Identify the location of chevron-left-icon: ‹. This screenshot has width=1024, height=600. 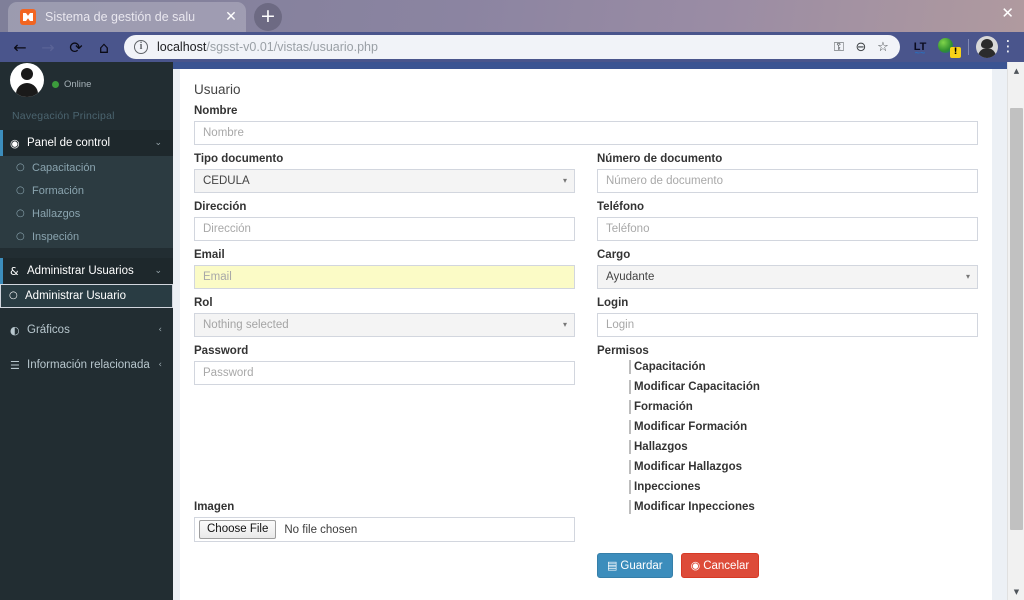
(160, 365).